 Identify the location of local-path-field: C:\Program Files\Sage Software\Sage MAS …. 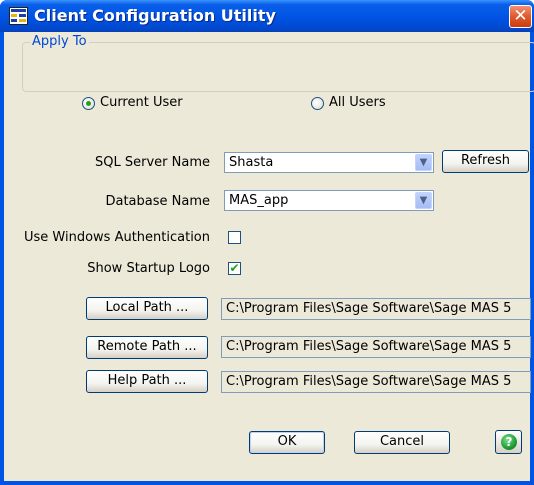
(376, 309).